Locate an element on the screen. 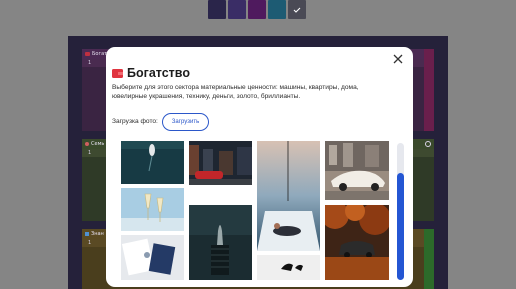 The height and width of the screenshot is (289, 516). book-icon is located at coordinates (87, 234).